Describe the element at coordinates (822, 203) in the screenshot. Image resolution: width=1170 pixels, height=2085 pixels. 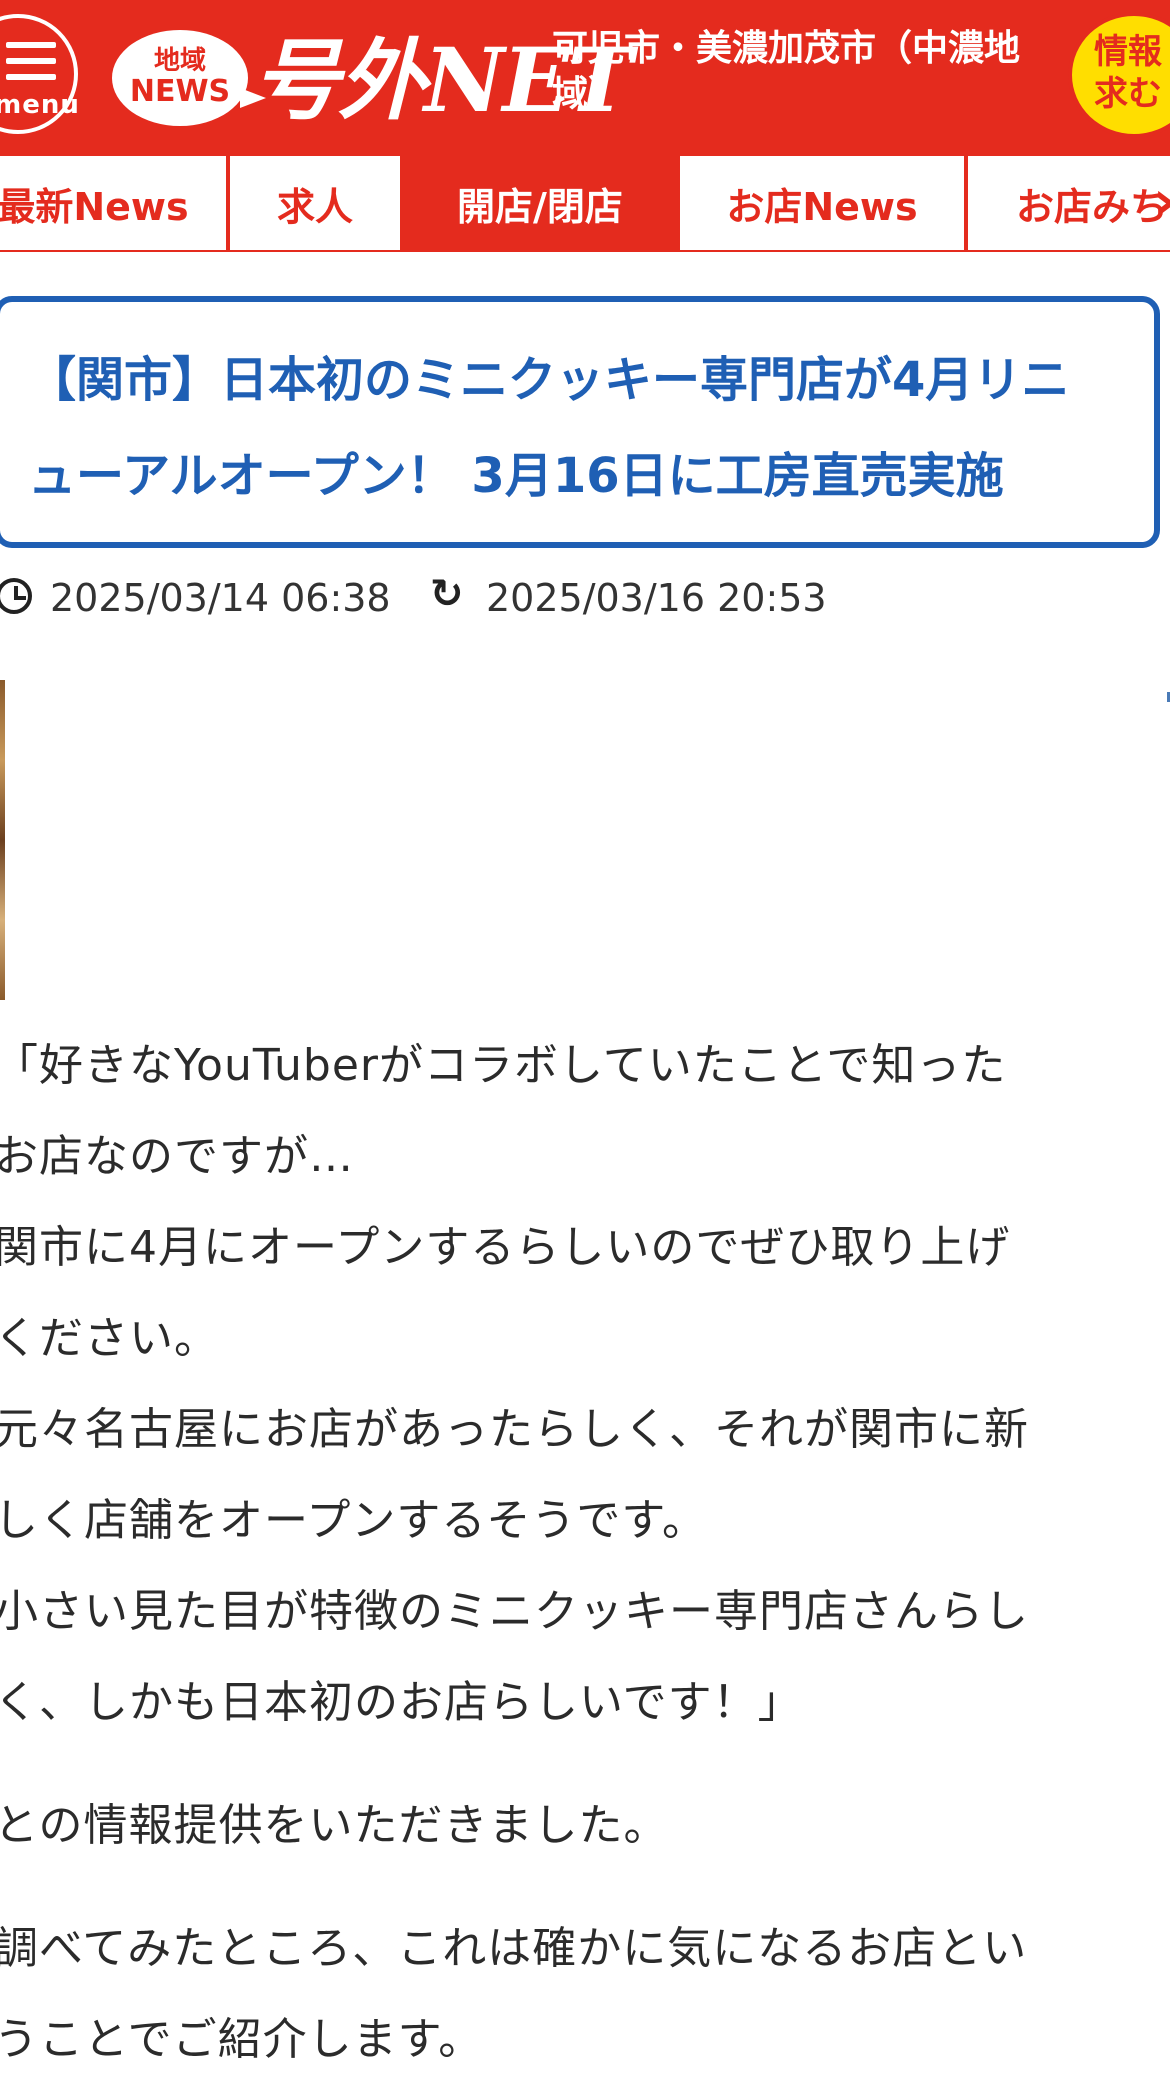
I see `tab-shop-news: お店News` at that location.